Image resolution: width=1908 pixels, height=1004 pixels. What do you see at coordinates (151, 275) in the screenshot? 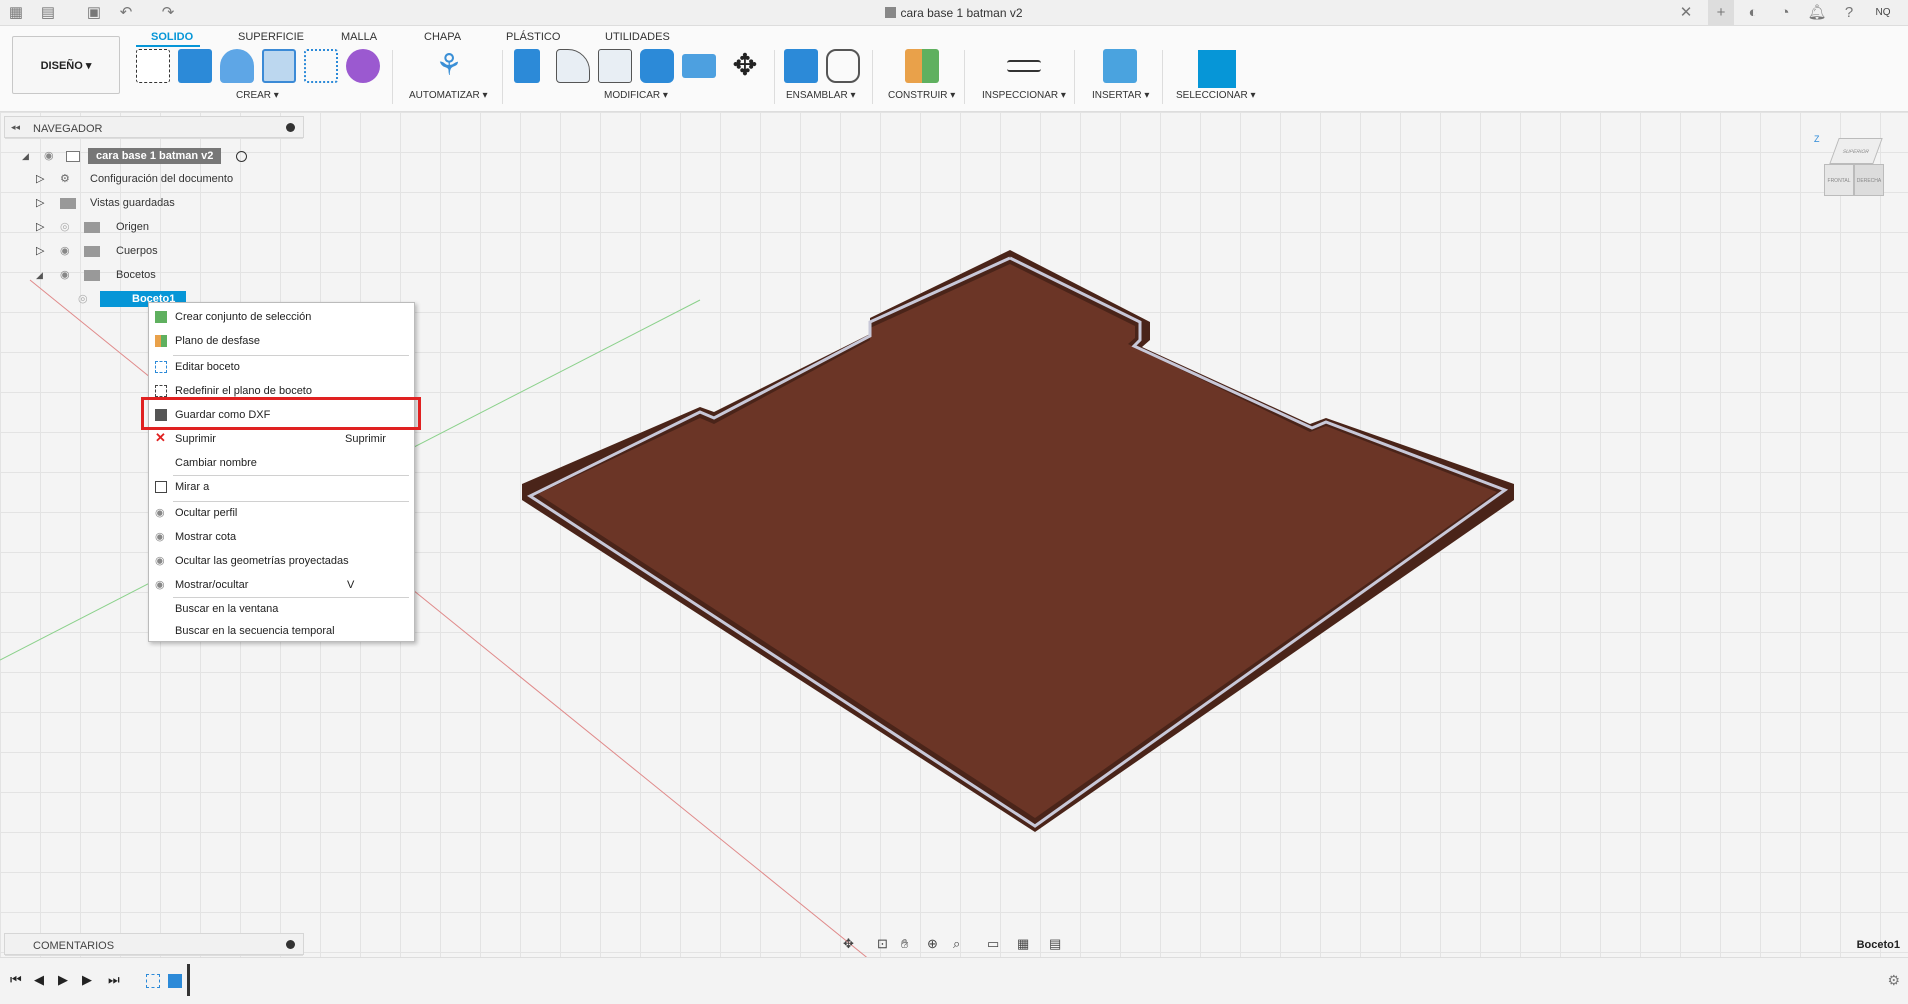
I see `tree-item-bocetos: ◢ ◉ Bocetos` at bounding box center [151, 275].